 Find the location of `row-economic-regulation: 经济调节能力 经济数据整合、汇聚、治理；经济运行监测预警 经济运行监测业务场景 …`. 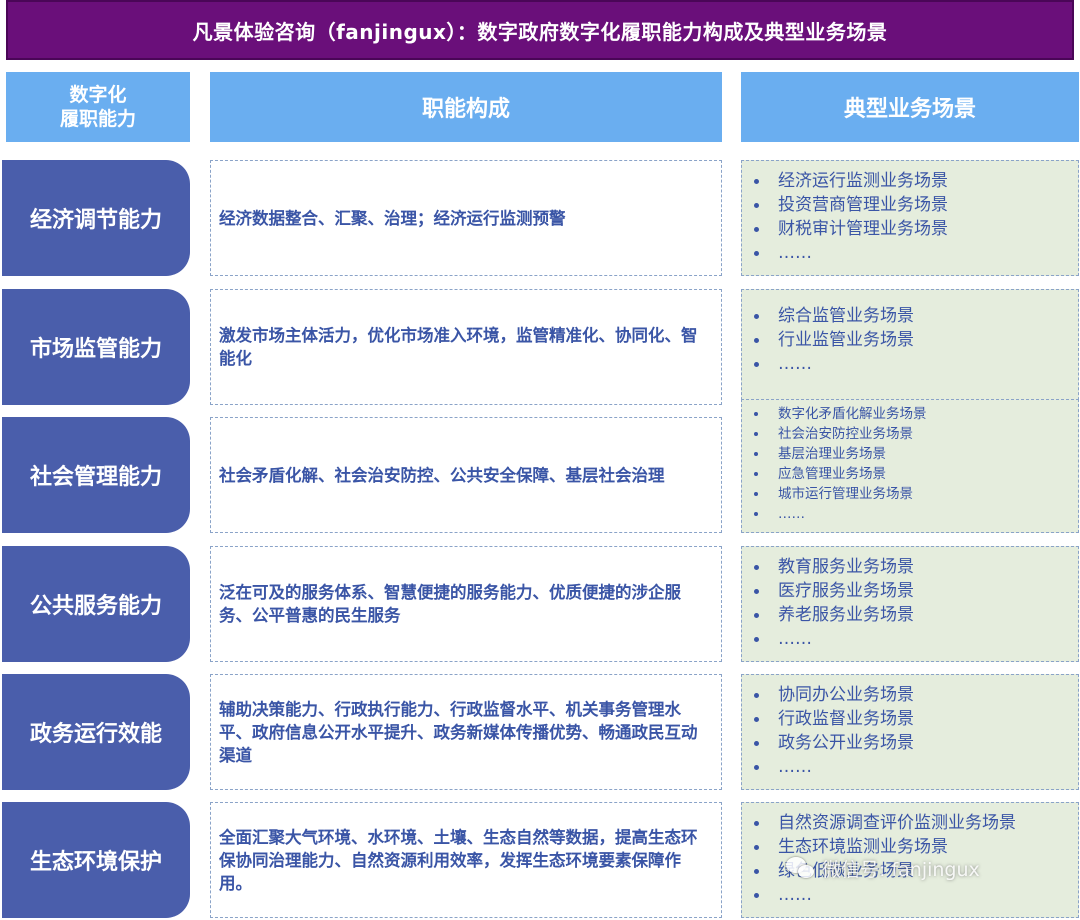

row-economic-regulation: 经济调节能力 经济数据整合、汇聚、治理；经济运行监测预警 经济运行监测业务场景 … is located at coordinates (540, 218).